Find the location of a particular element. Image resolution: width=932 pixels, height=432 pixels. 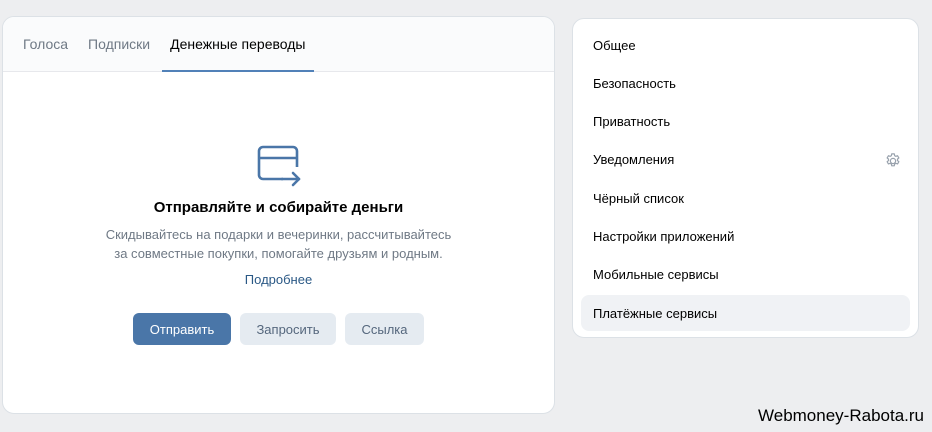

menu-item-notifications: Уведомления is located at coordinates (745, 160).